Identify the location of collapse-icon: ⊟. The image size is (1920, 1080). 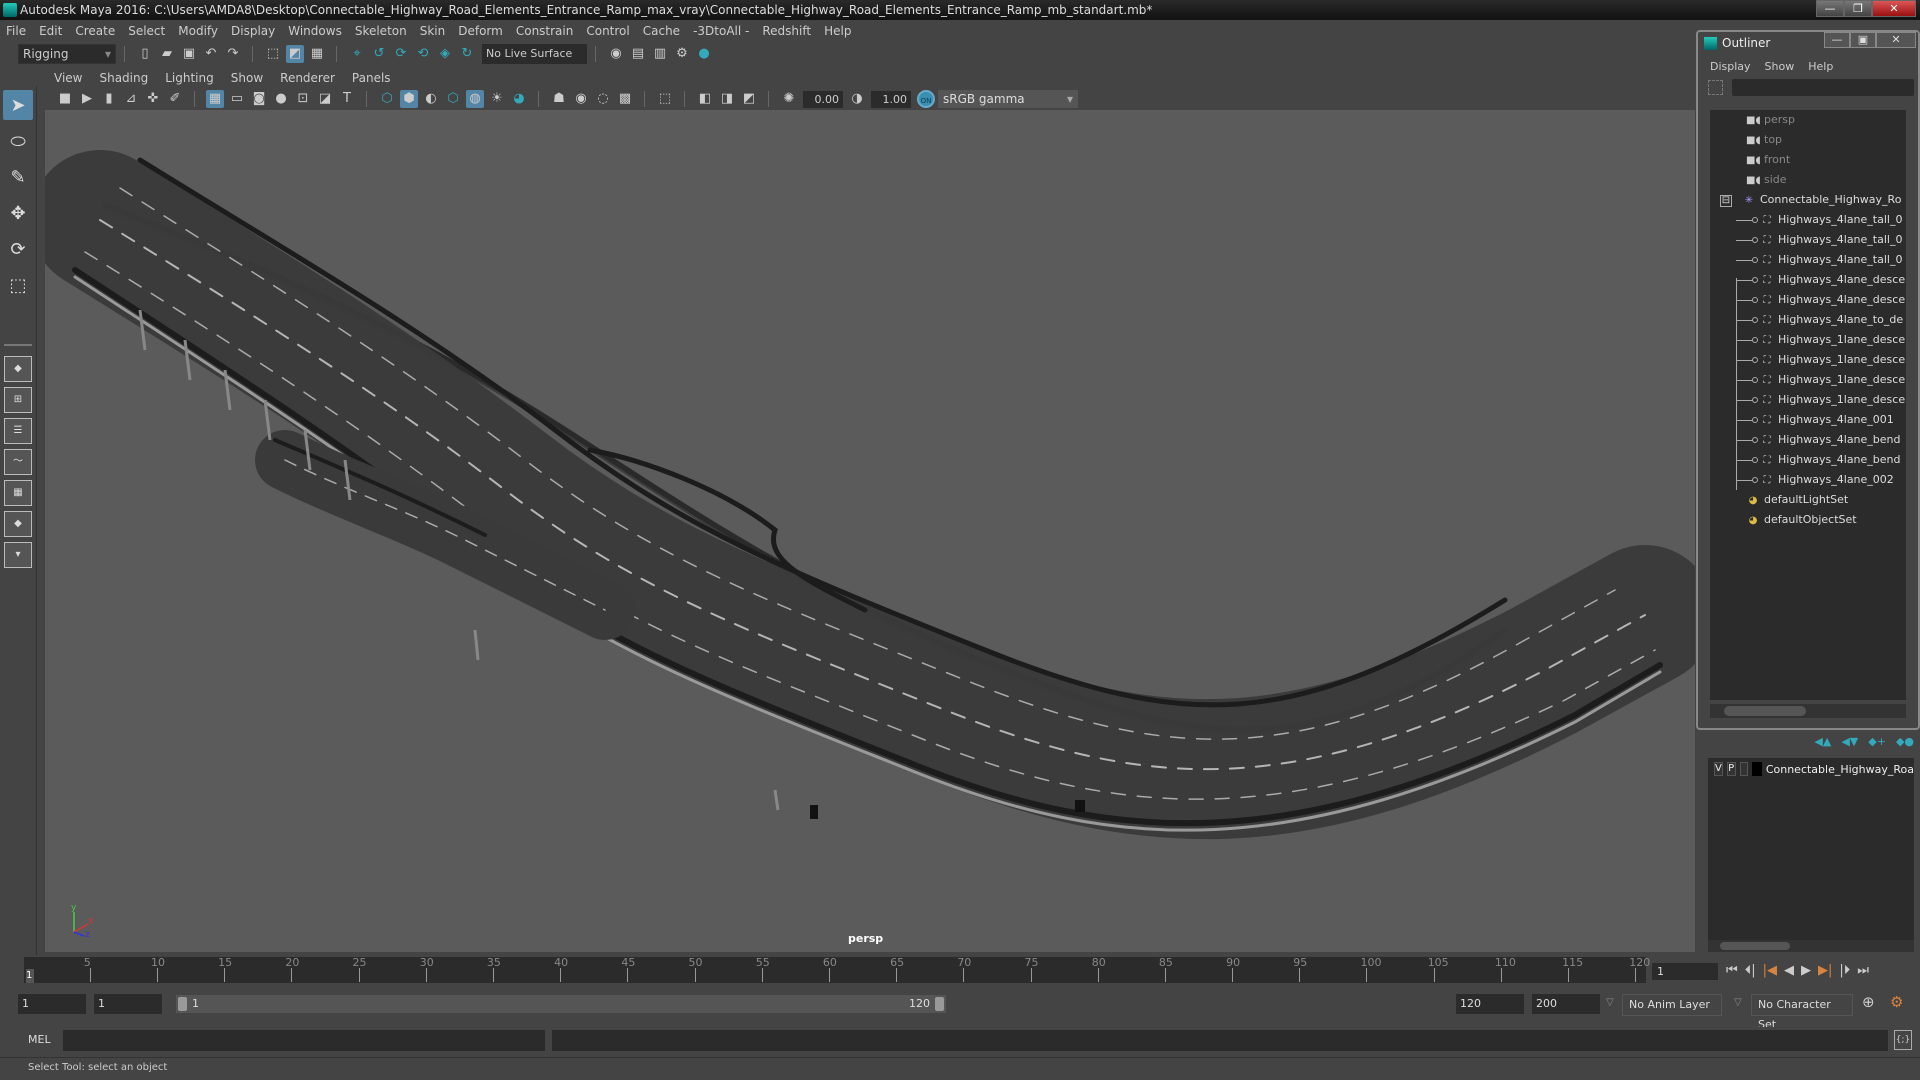
(1726, 201).